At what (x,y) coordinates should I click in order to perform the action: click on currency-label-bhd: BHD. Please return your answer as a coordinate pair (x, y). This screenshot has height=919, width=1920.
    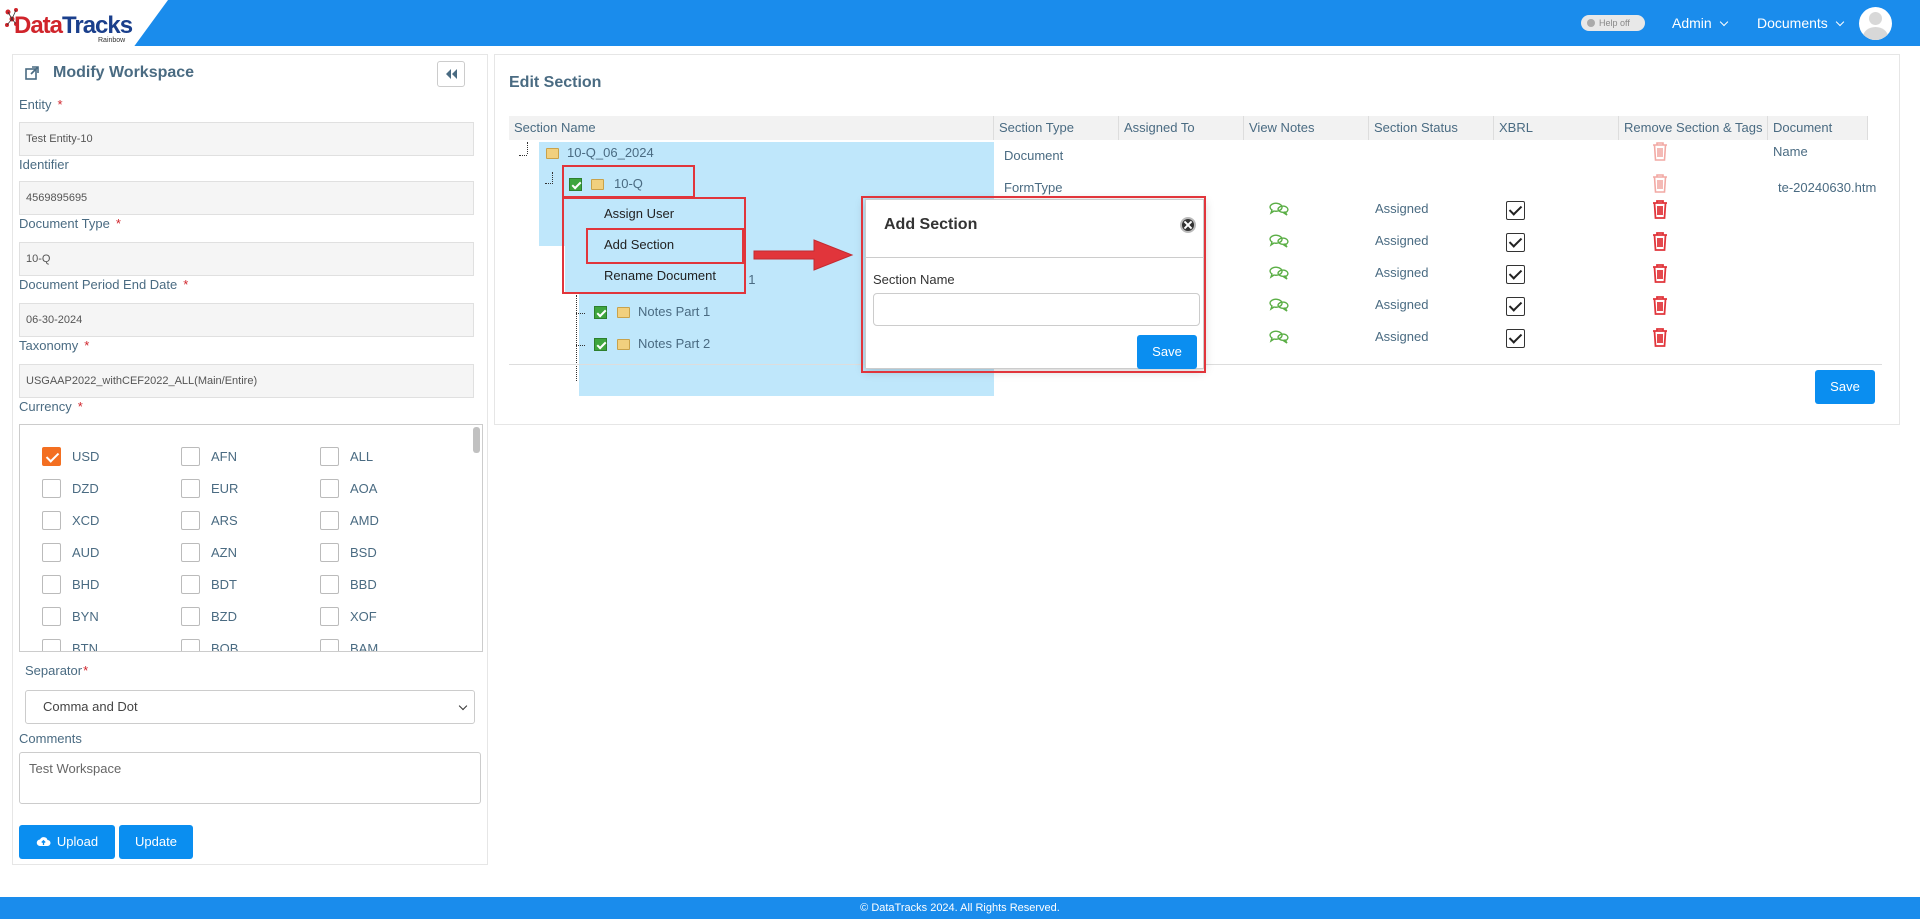
    Looking at the image, I should click on (86, 584).